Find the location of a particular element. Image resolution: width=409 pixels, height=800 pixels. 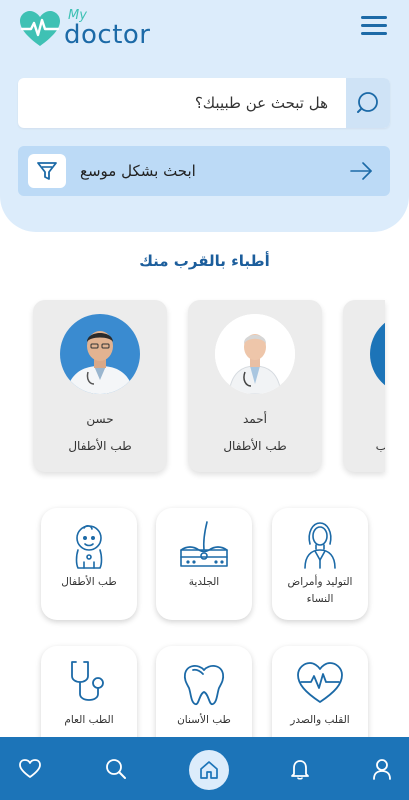

nav-search-button is located at coordinates (116, 768).